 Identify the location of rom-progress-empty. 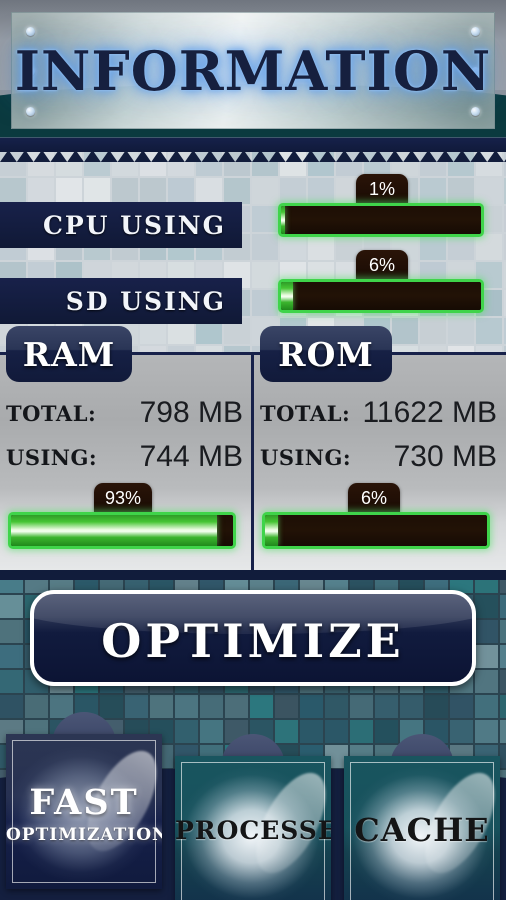
(376, 530).